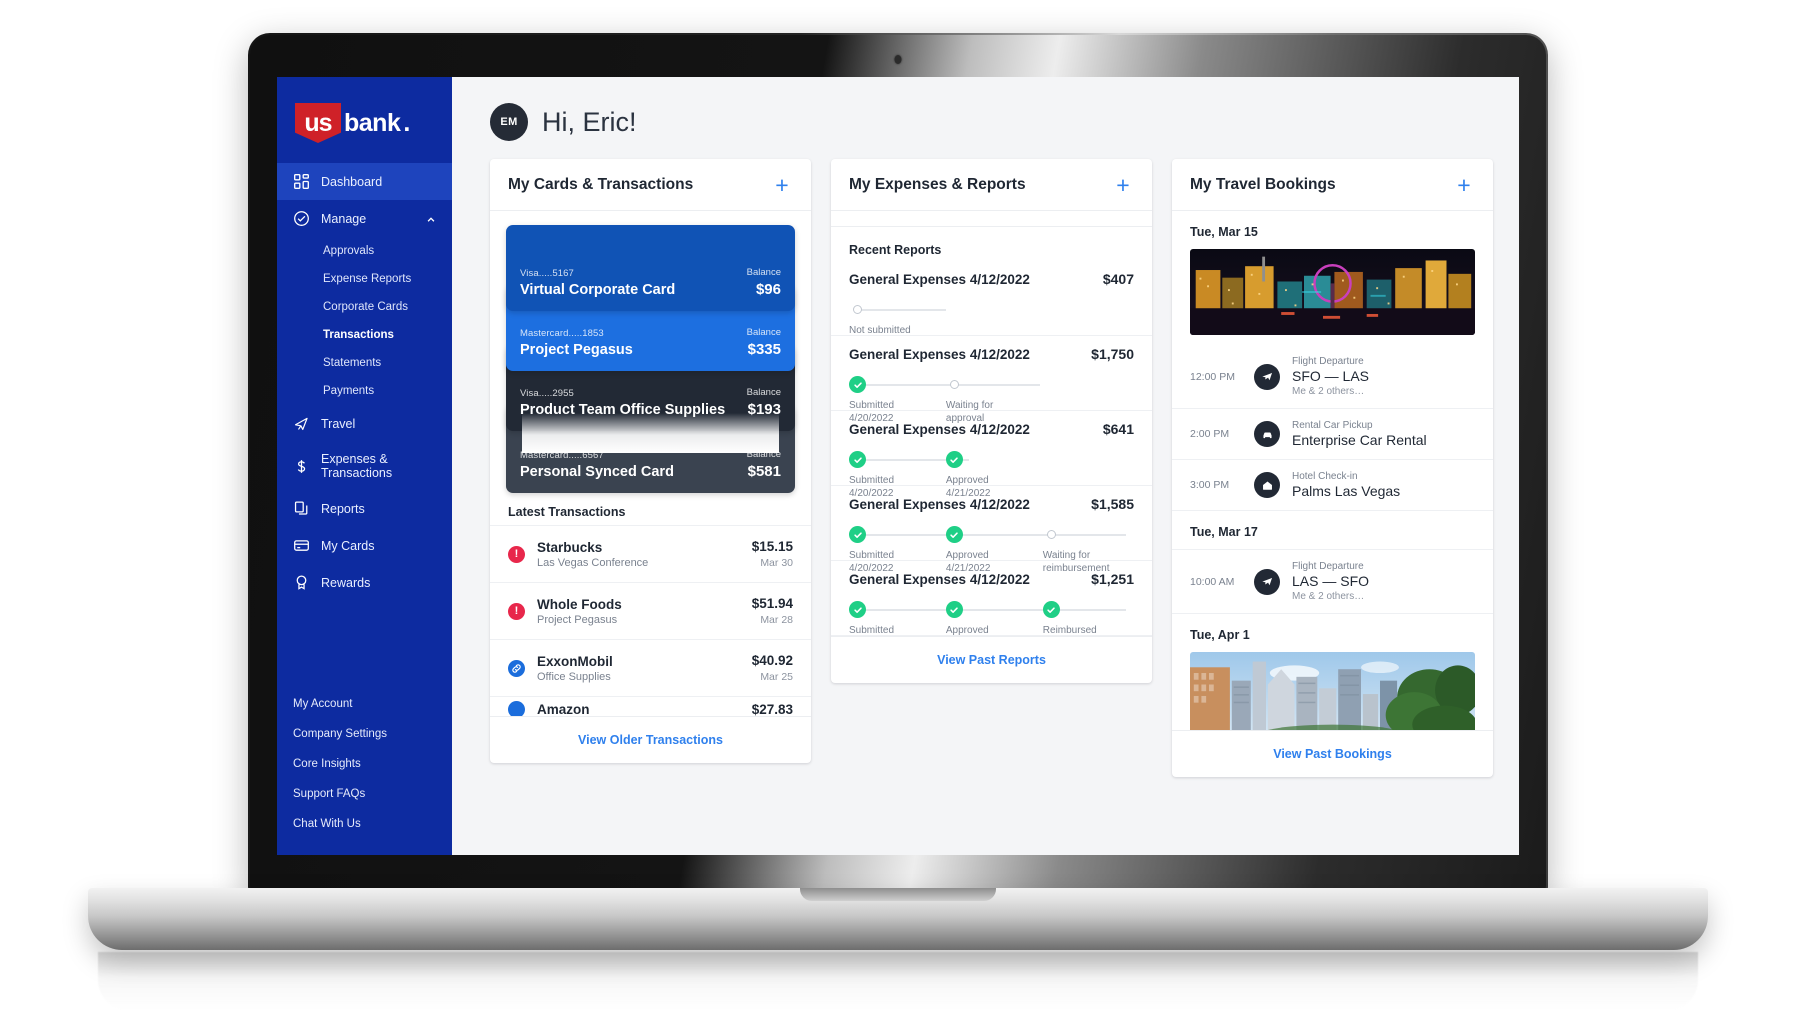  What do you see at coordinates (968, 493) in the screenshot?
I see `step-date: 4/21/2022` at bounding box center [968, 493].